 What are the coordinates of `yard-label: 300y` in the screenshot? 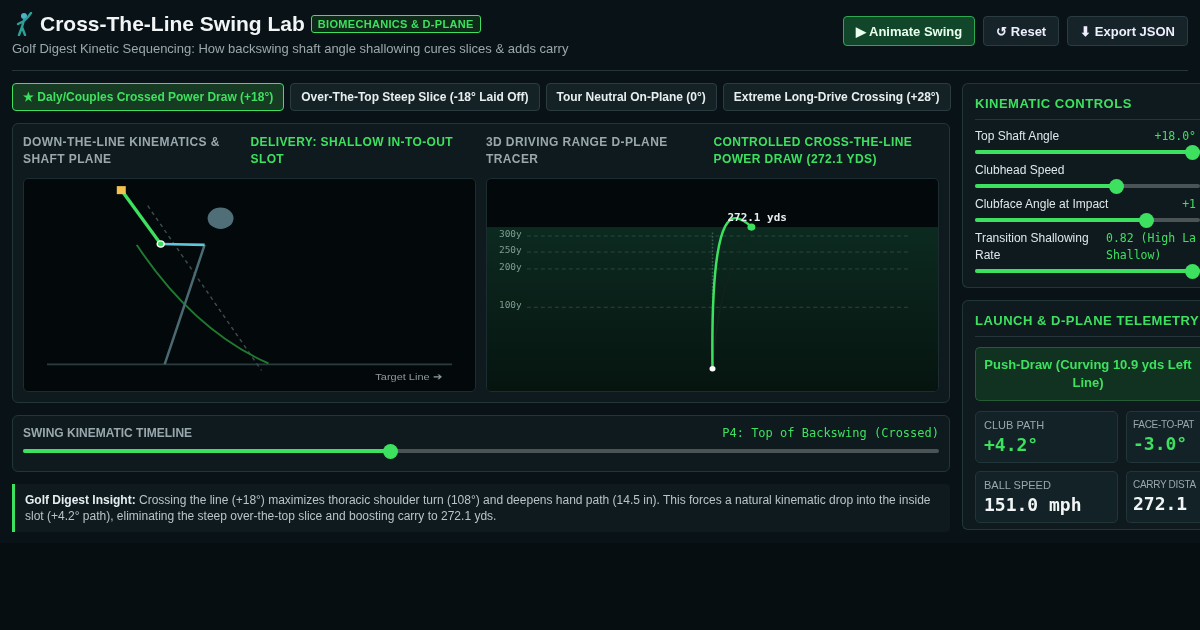 It's located at (510, 234).